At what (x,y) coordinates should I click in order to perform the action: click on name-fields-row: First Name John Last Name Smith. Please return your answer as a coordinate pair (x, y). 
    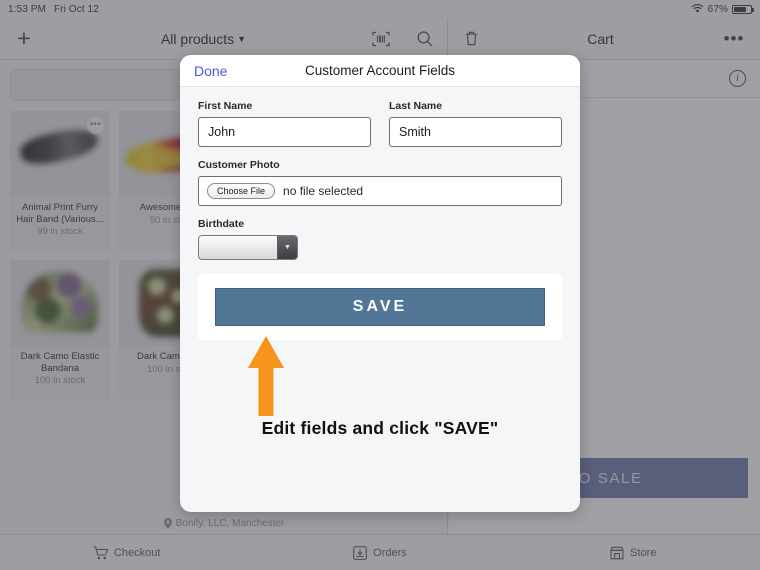
    Looking at the image, I should click on (380, 123).